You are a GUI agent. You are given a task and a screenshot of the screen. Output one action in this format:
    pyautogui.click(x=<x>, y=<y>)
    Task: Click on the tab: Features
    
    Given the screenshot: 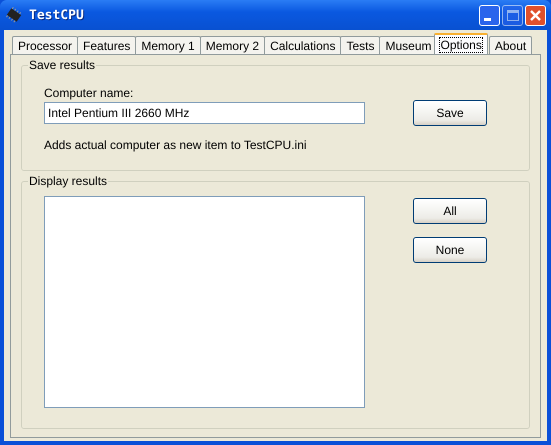 What is the action you would take?
    pyautogui.click(x=106, y=45)
    